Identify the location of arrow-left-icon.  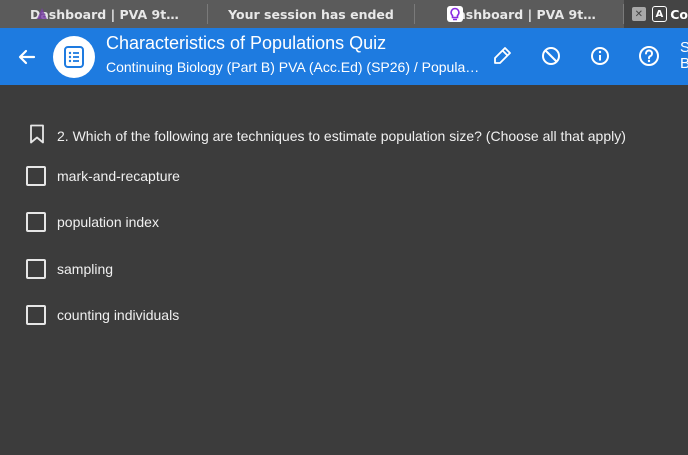
(27, 57).